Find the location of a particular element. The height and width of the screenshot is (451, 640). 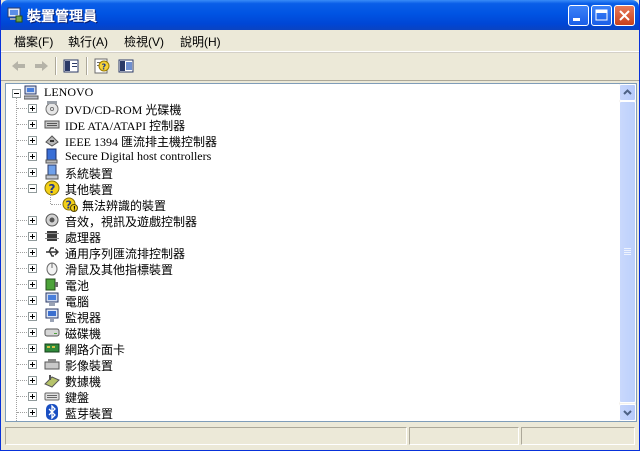

device-manager-icon is located at coordinates (15, 15).